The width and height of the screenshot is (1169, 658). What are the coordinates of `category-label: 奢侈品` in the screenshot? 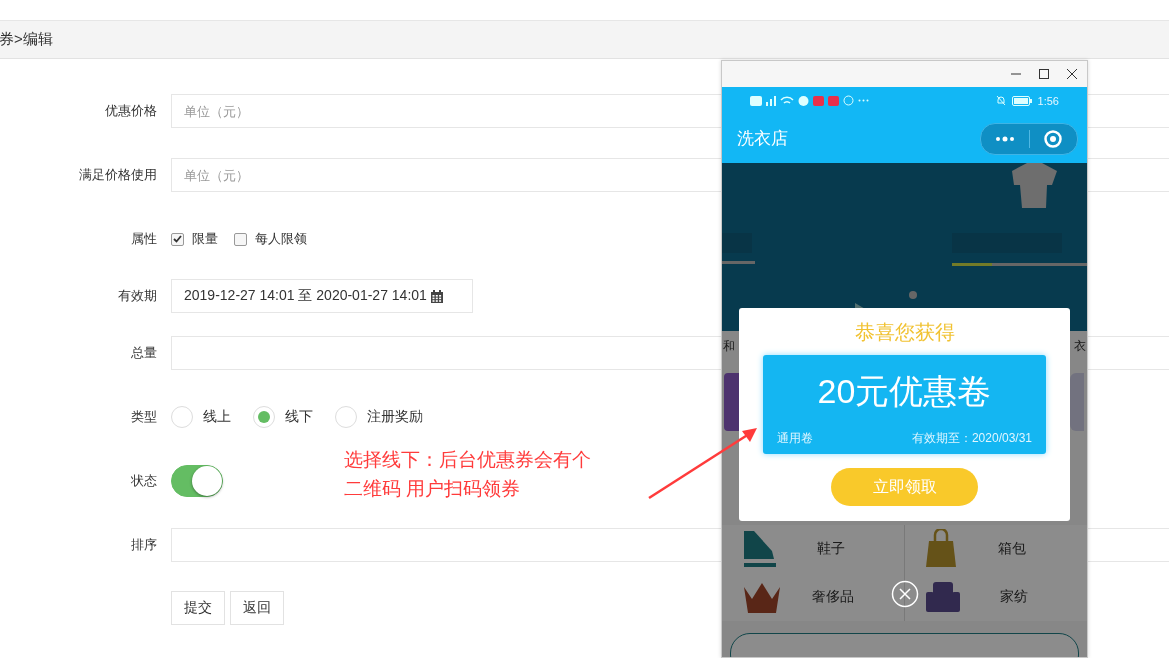 It's located at (833, 597).